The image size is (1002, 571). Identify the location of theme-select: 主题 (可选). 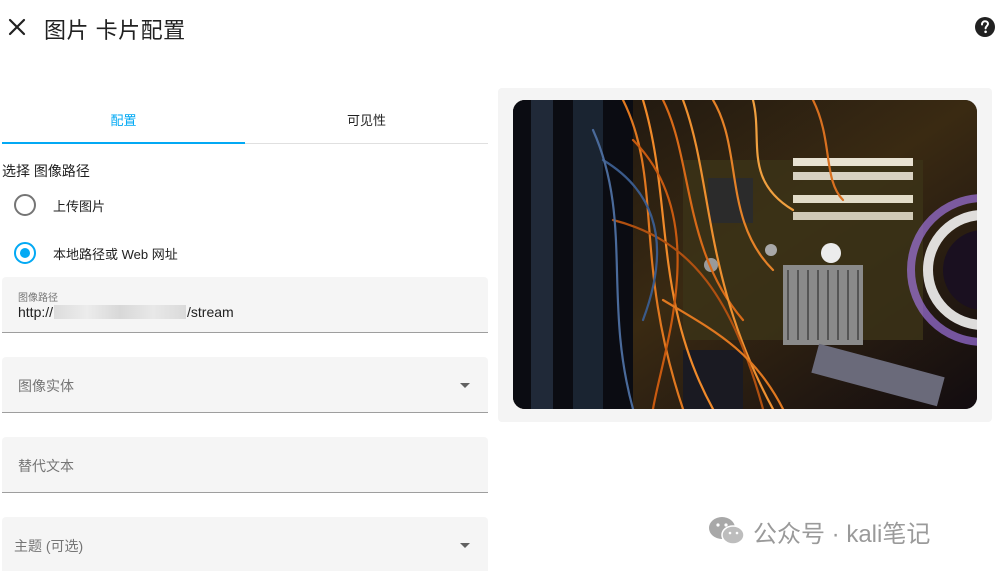
(245, 544).